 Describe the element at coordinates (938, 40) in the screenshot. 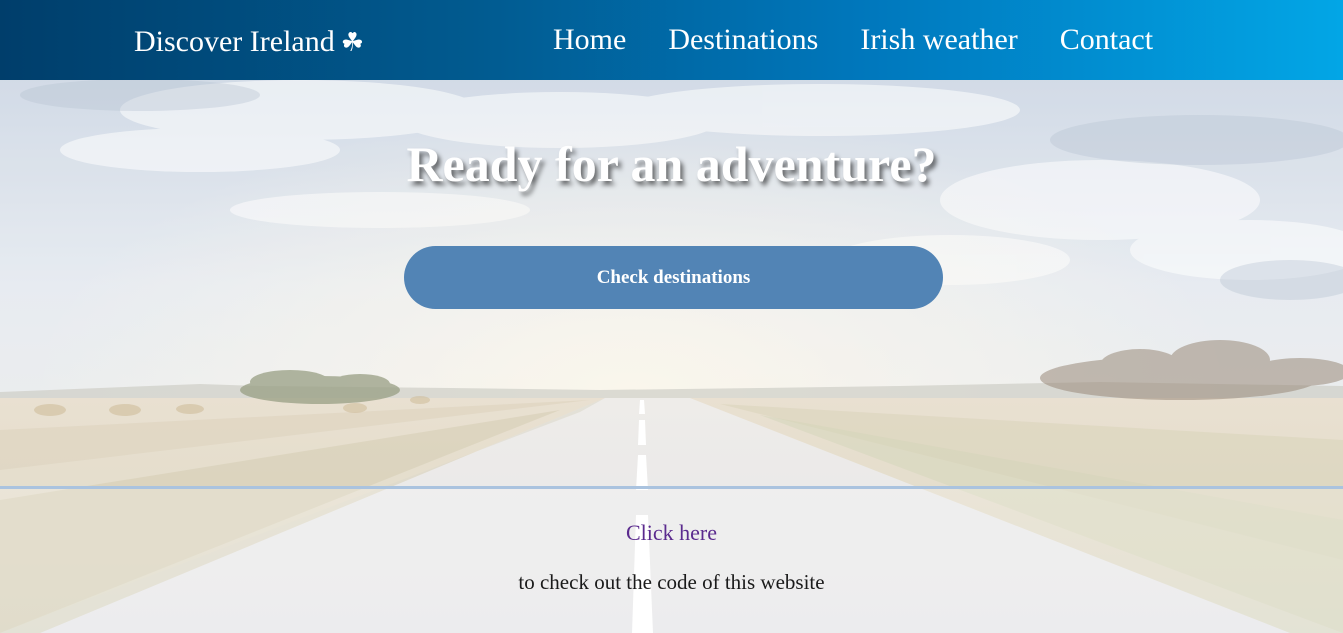

I see `nav-link-irish-weather: Irish weather` at that location.